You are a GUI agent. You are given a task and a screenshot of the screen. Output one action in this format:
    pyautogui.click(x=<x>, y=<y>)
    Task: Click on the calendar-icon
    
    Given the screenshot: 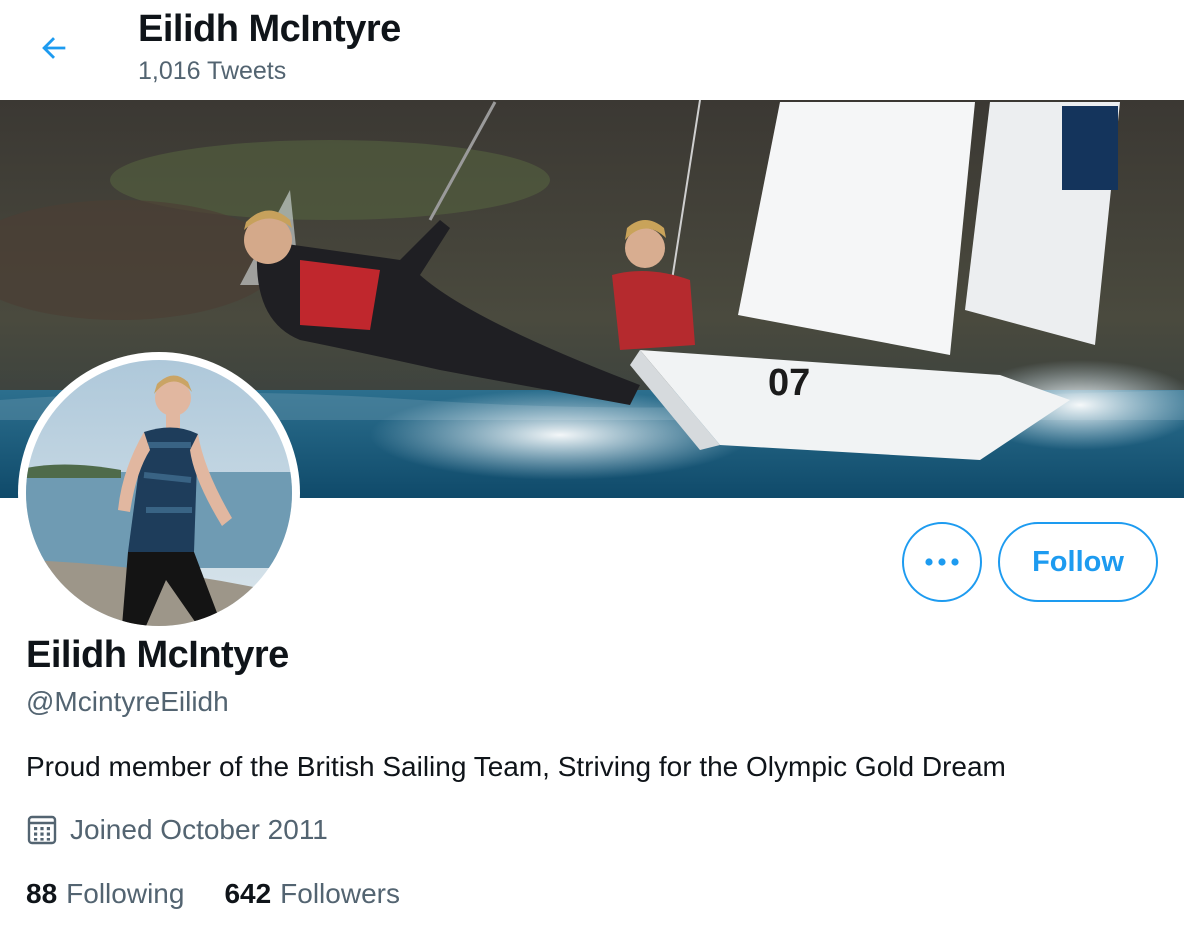 What is the action you would take?
    pyautogui.click(x=42, y=830)
    